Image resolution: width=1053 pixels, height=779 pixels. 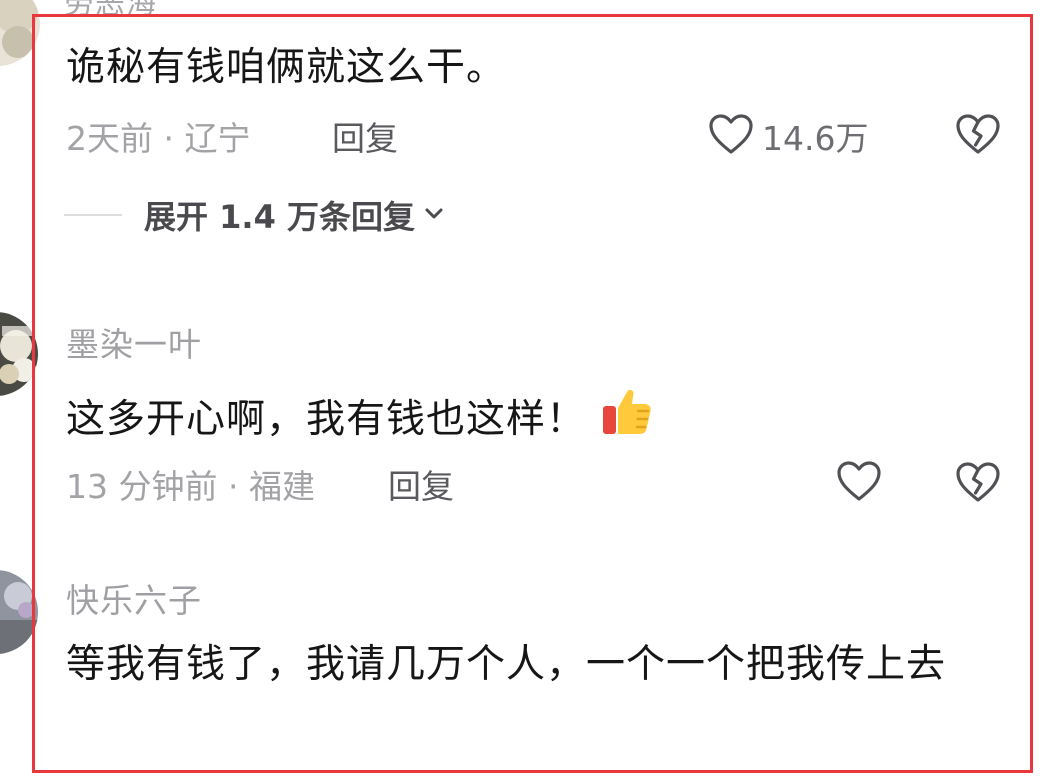 What do you see at coordinates (326, 419) in the screenshot?
I see `comment-body: 这多开心啊，我有钱也这样！` at bounding box center [326, 419].